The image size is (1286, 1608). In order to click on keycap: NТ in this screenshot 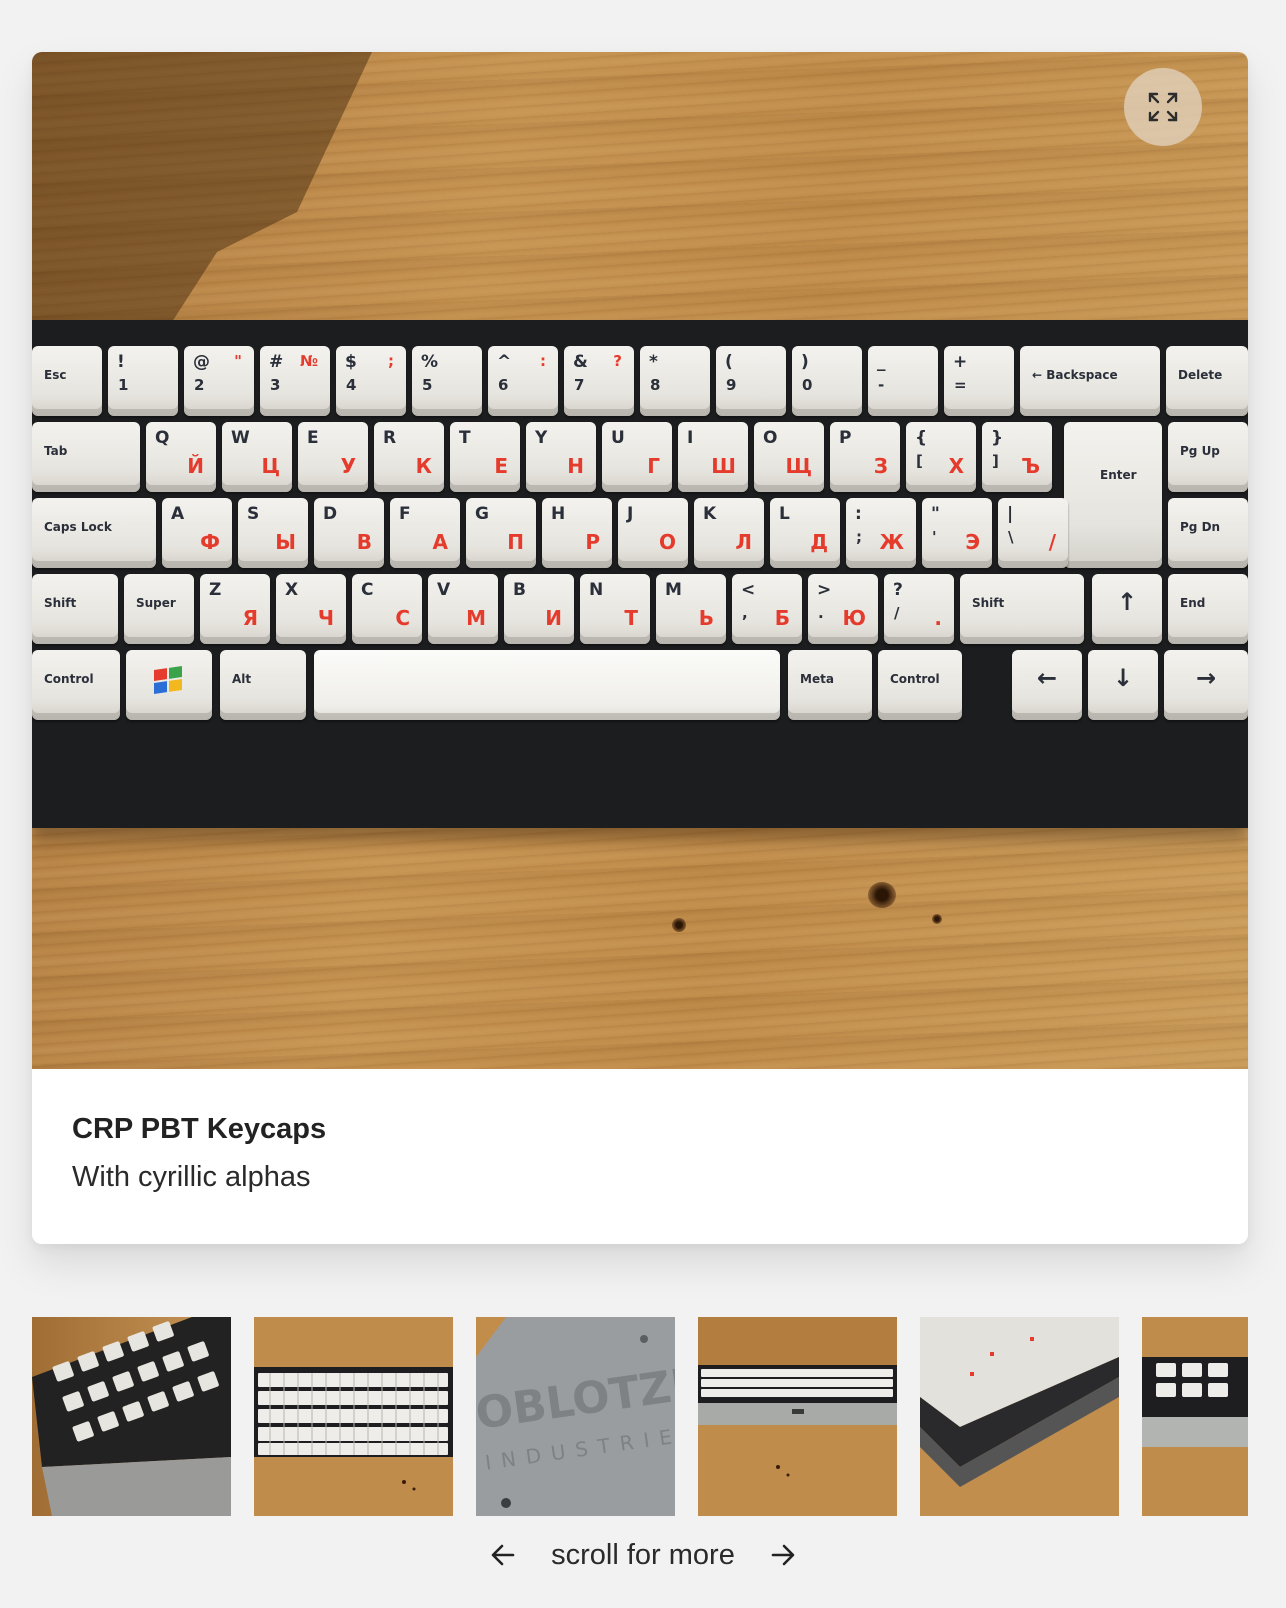, I will do `click(615, 609)`.